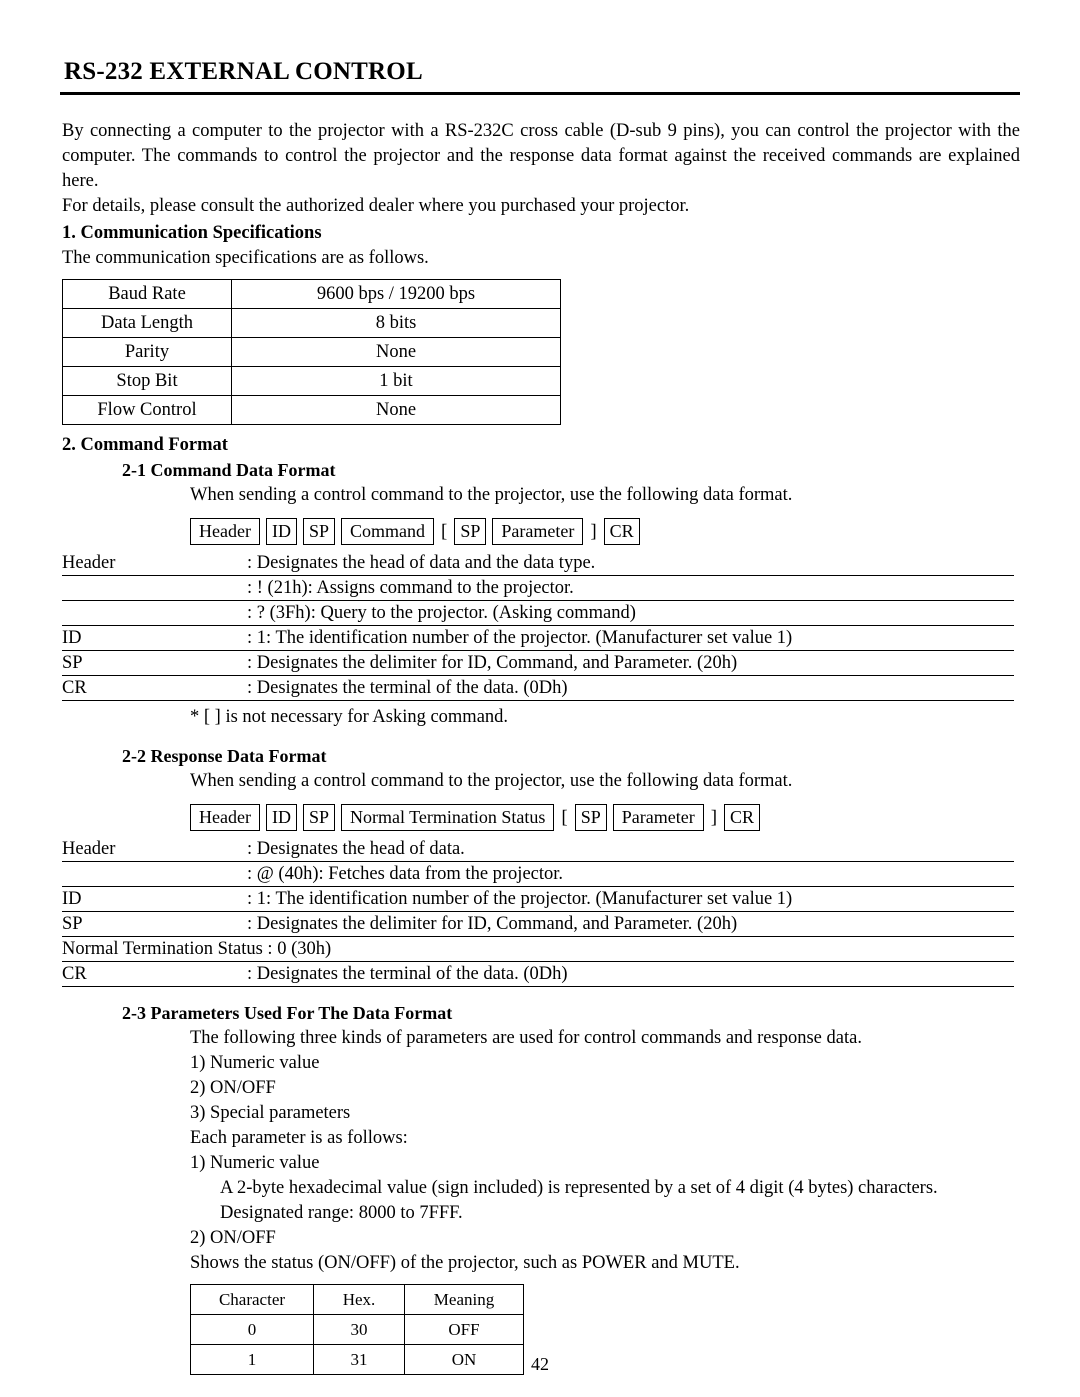  I want to click on column-header-character: Character, so click(252, 1299).